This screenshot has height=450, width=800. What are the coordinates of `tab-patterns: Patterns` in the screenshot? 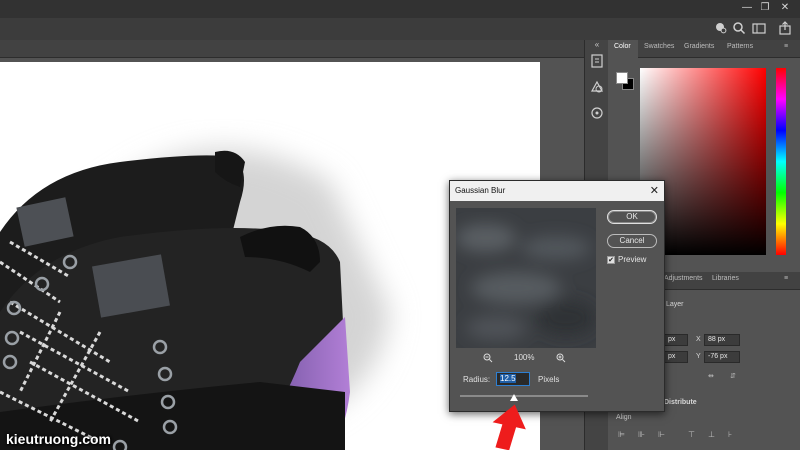 It's located at (740, 46).